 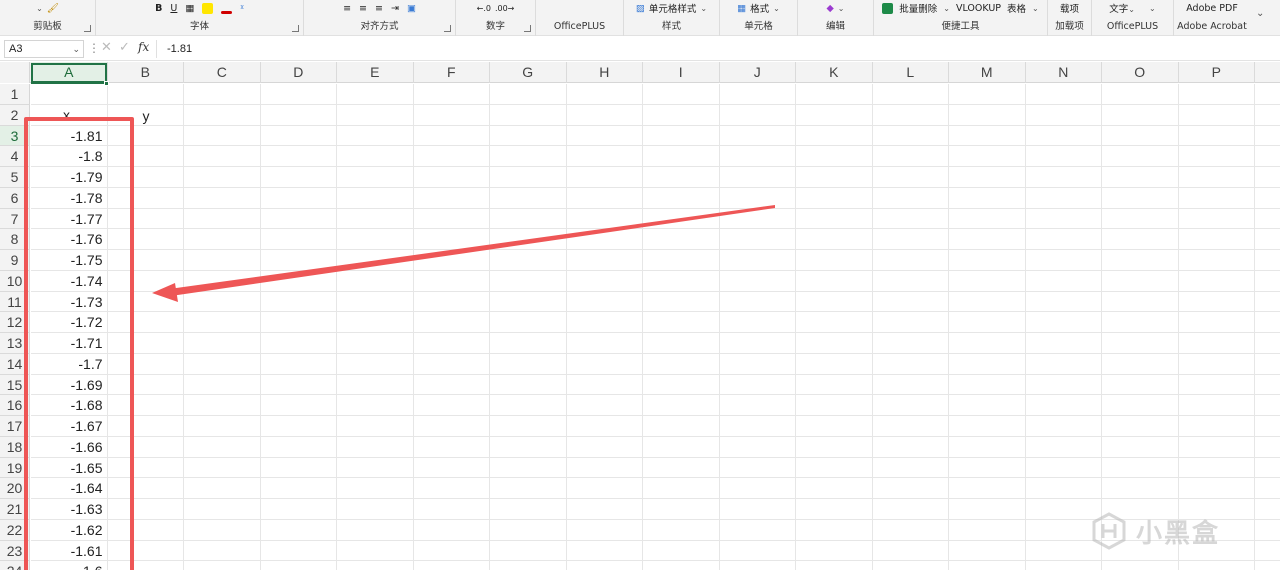 What do you see at coordinates (106, 47) in the screenshot?
I see `cancel-icon: ✕` at bounding box center [106, 47].